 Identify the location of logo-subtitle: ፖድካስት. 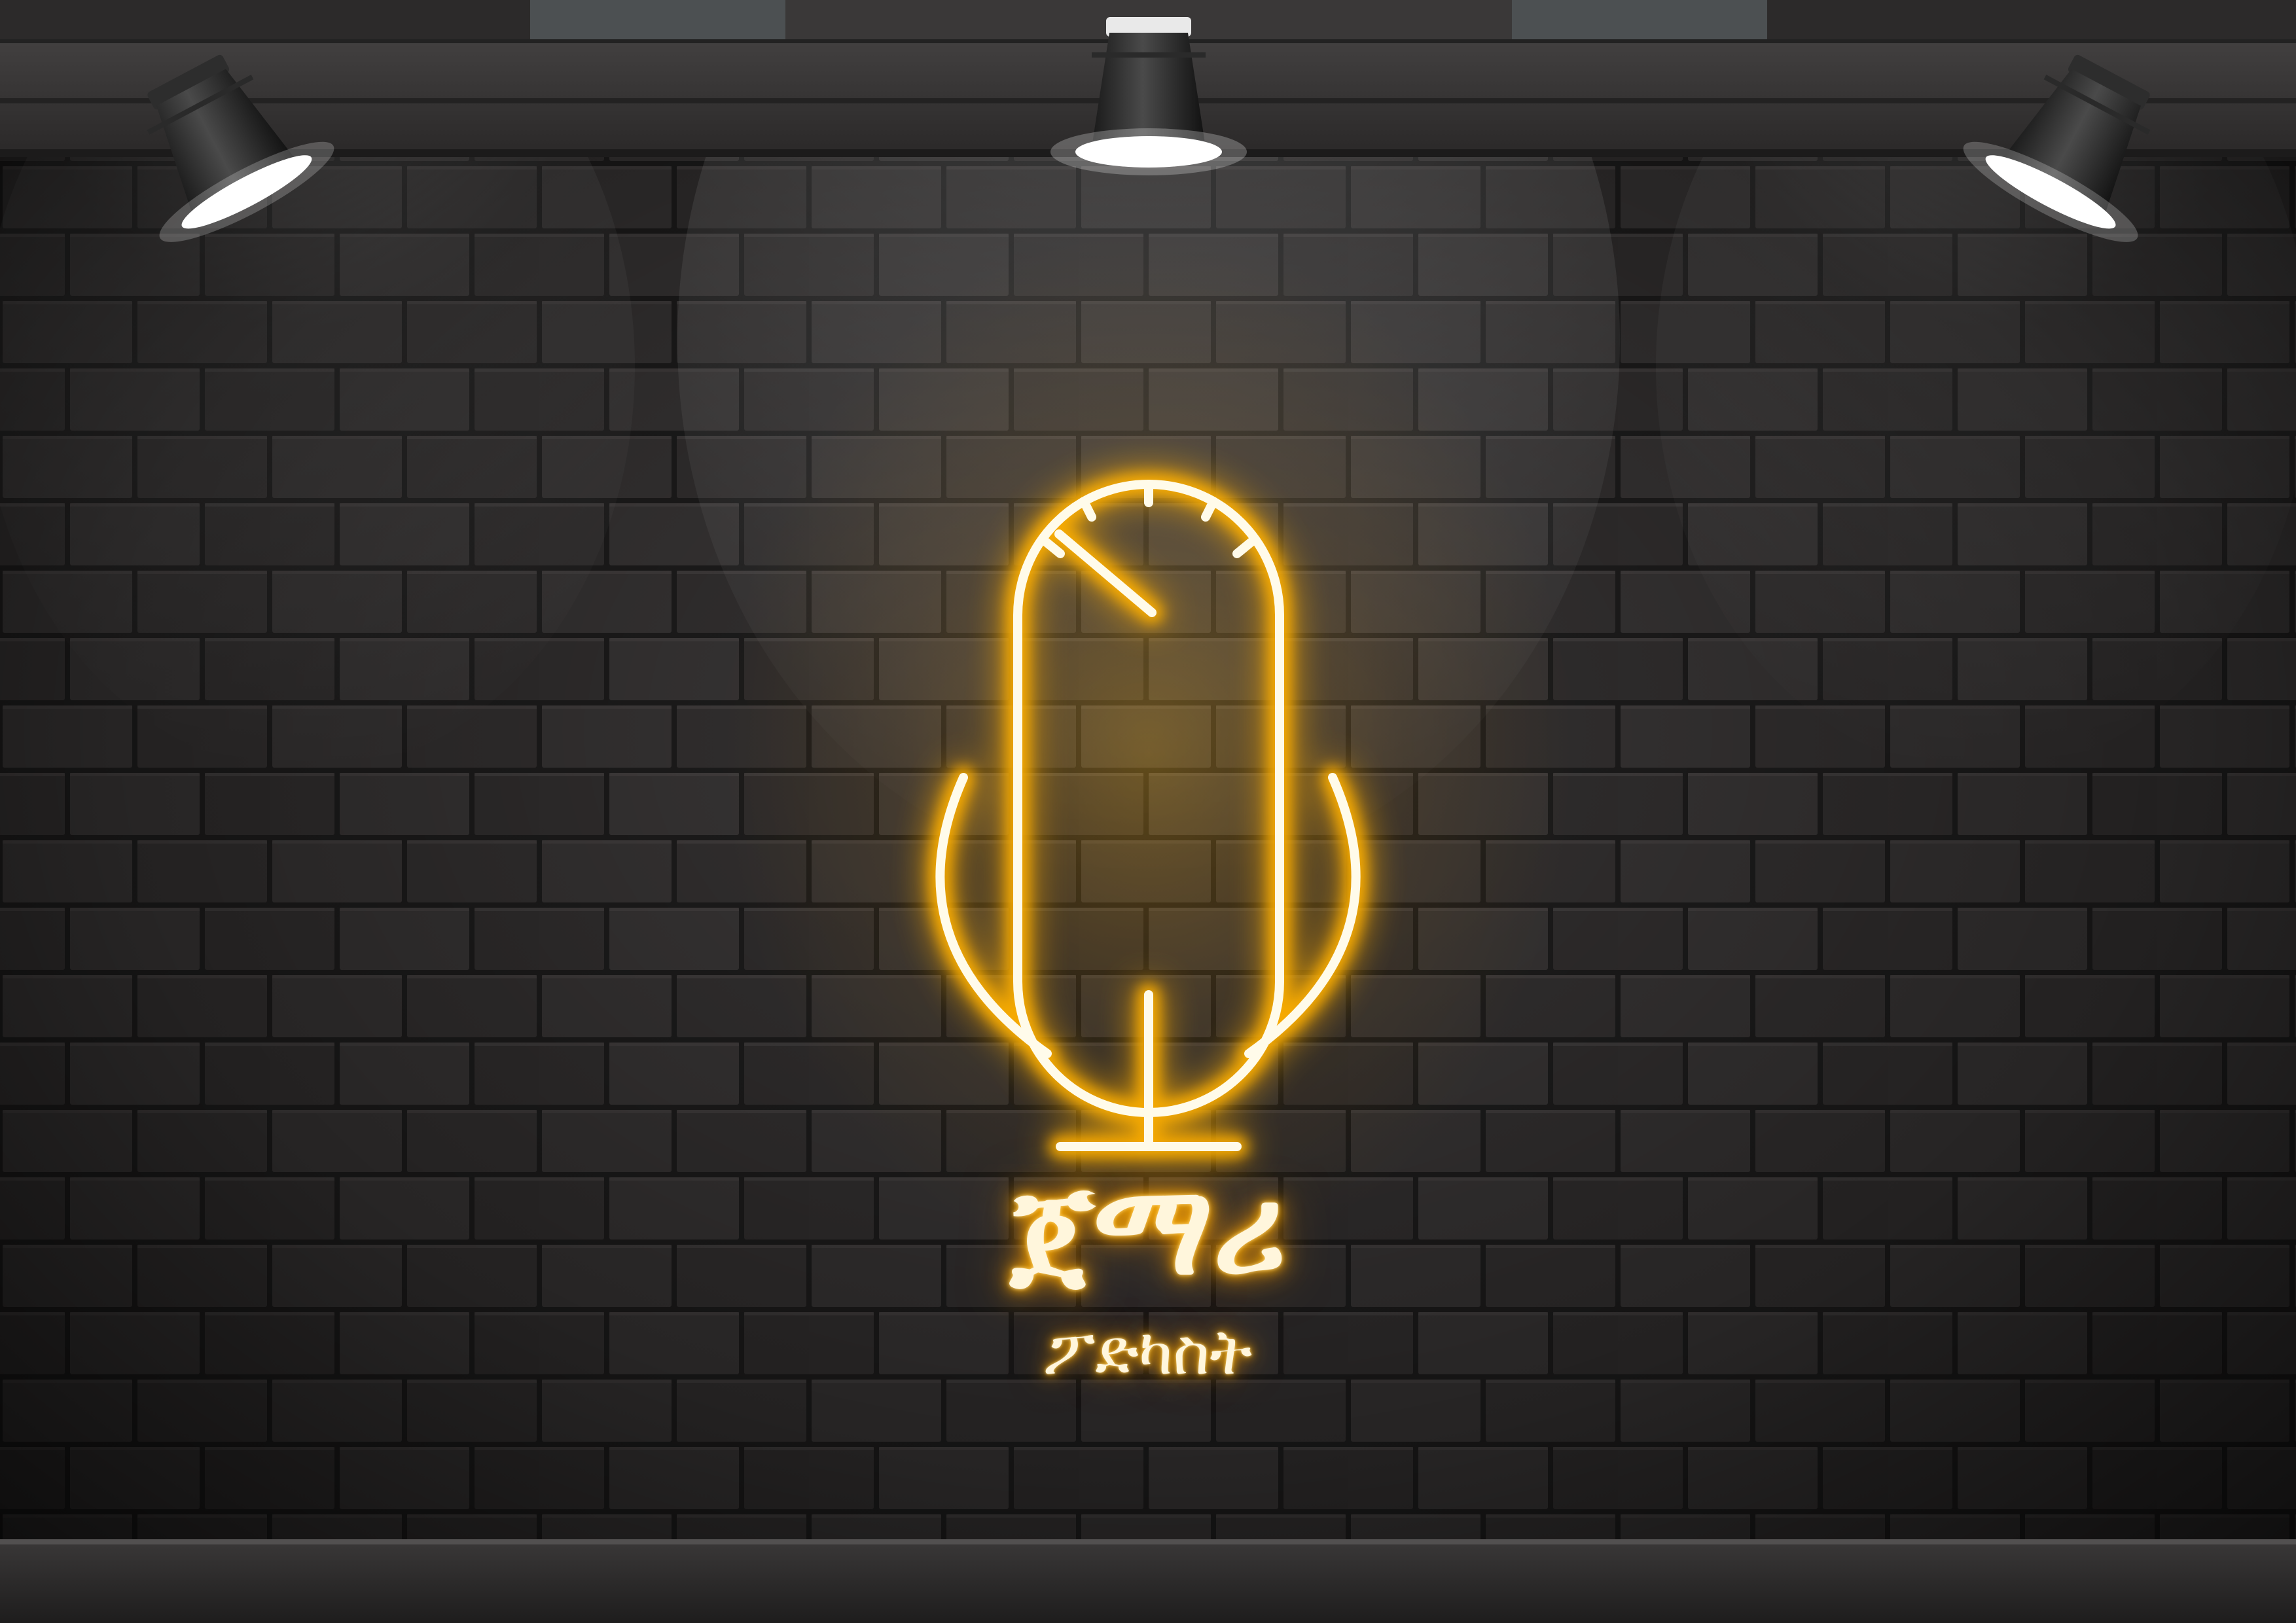
(1148, 1352).